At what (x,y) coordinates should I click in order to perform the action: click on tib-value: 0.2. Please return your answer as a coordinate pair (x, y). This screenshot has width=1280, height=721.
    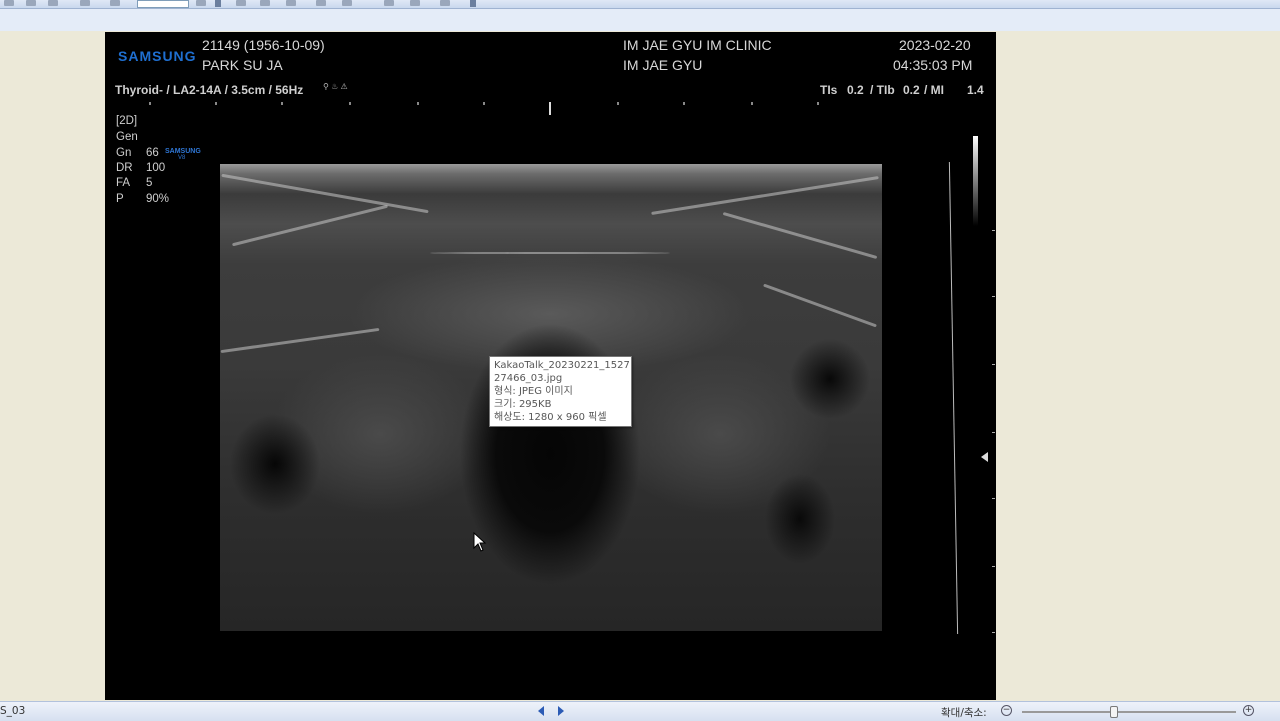
    Looking at the image, I should click on (911, 90).